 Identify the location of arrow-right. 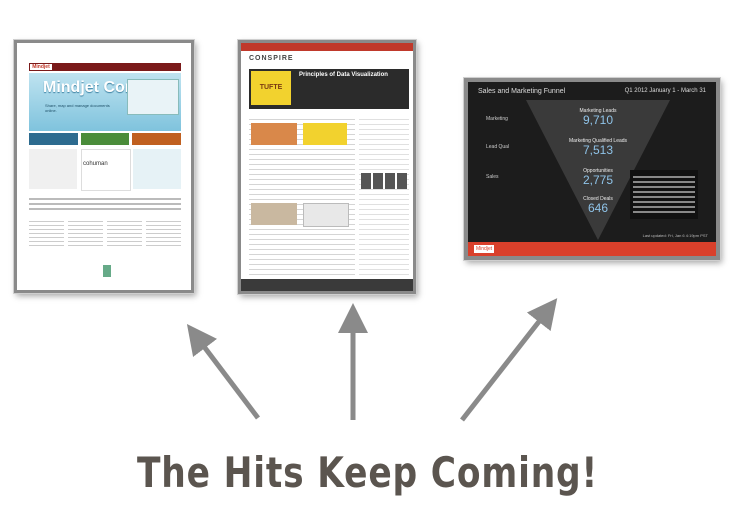
(509, 360).